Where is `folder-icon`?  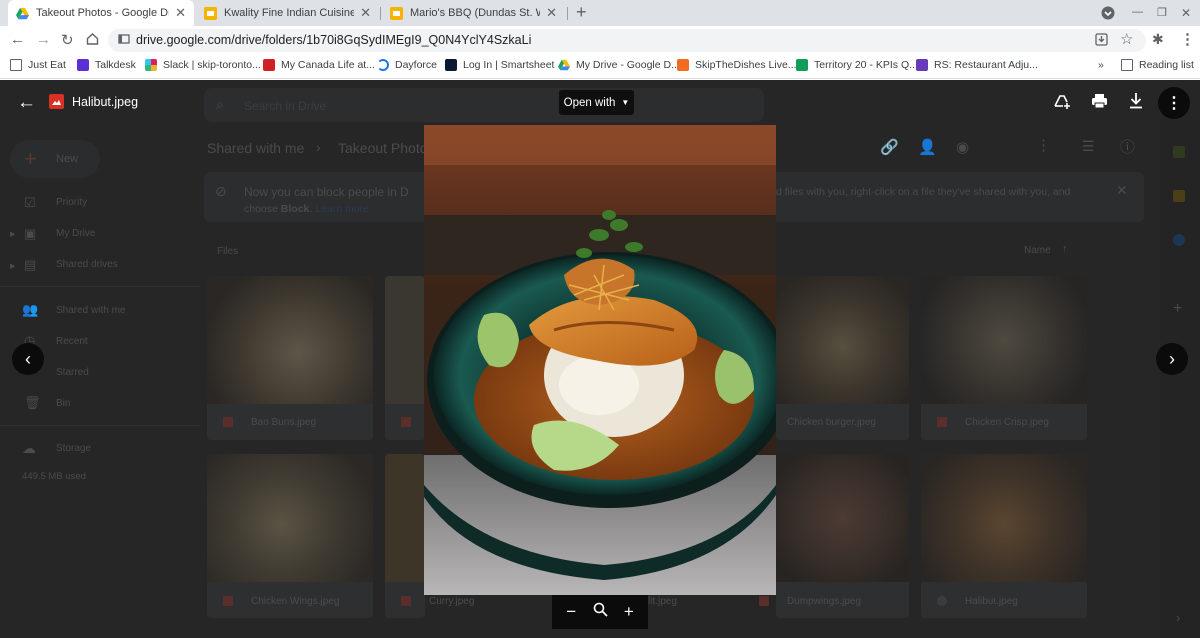 folder-icon is located at coordinates (16, 65).